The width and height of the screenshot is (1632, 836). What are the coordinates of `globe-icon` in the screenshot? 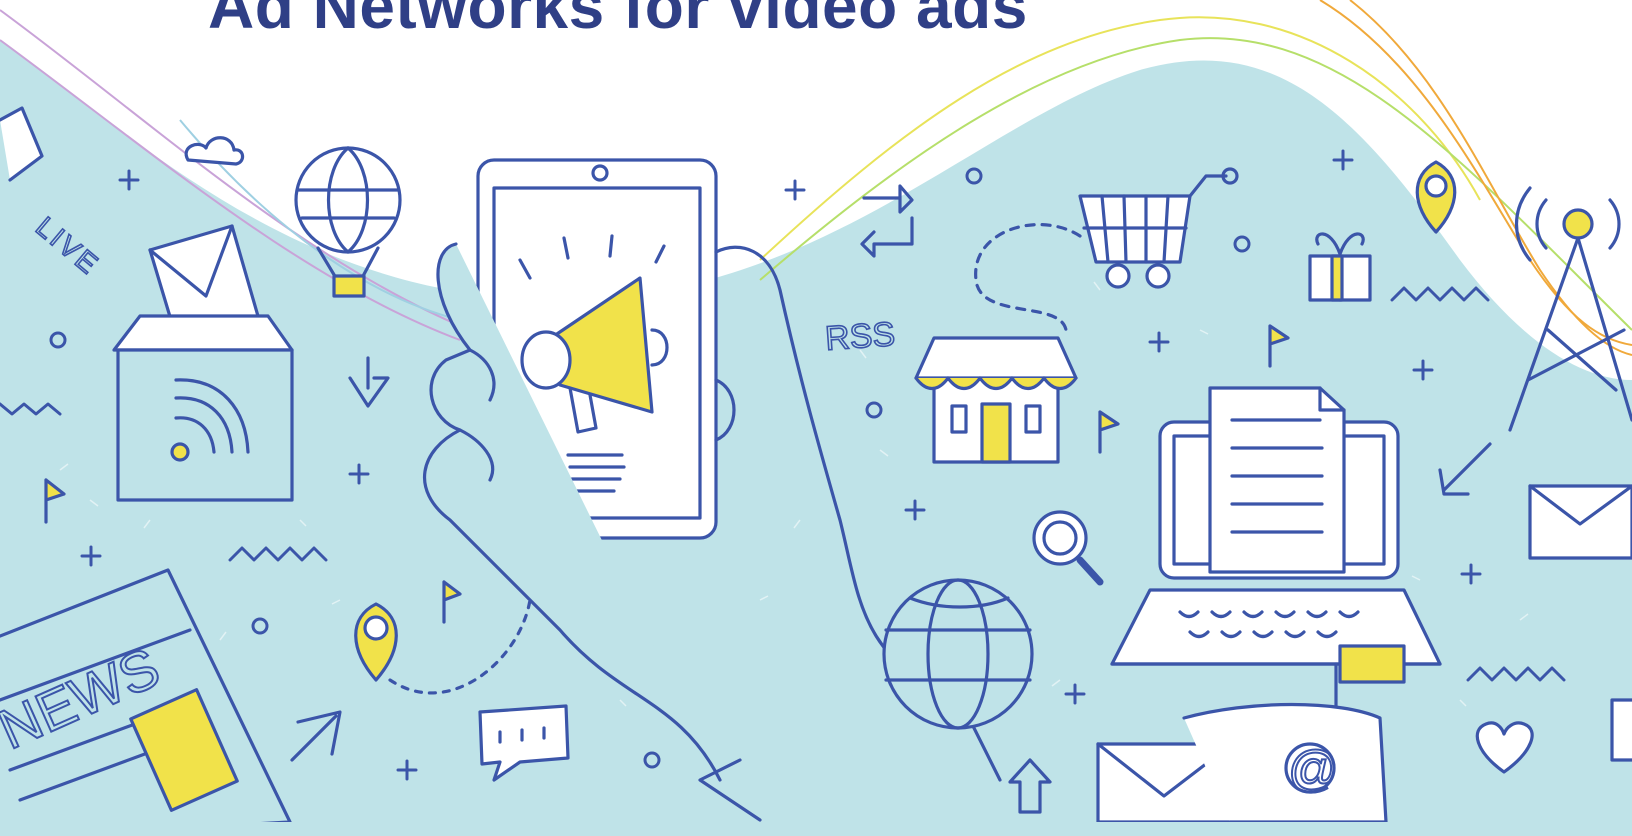 It's located at (958, 654).